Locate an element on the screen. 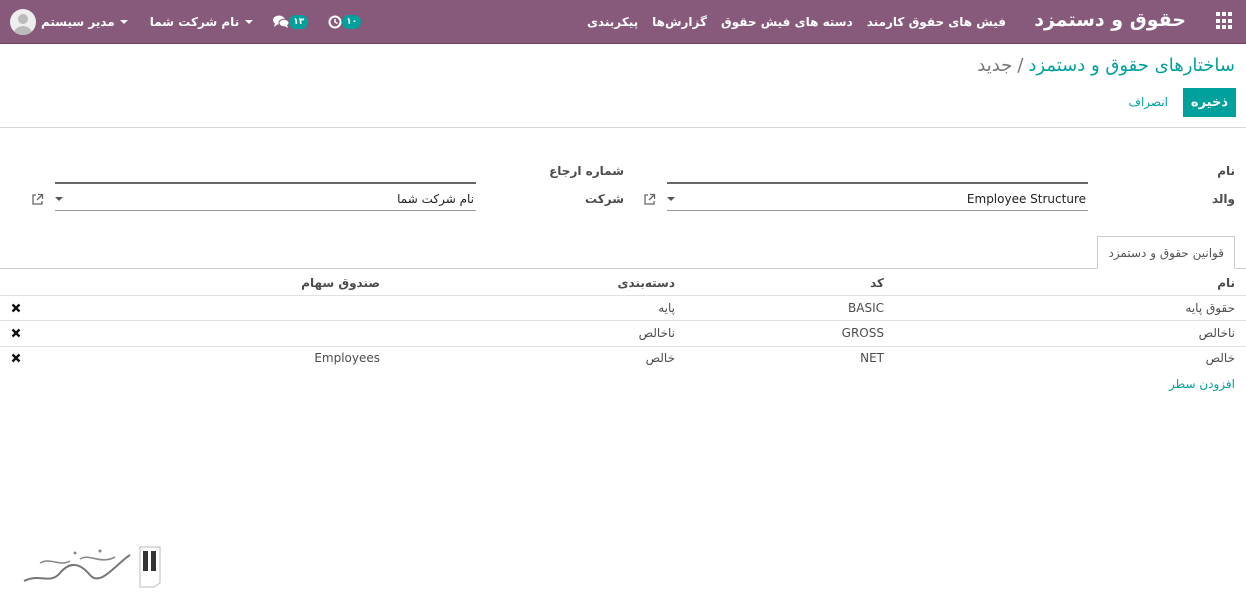  company-caret-icon is located at coordinates (249, 22).